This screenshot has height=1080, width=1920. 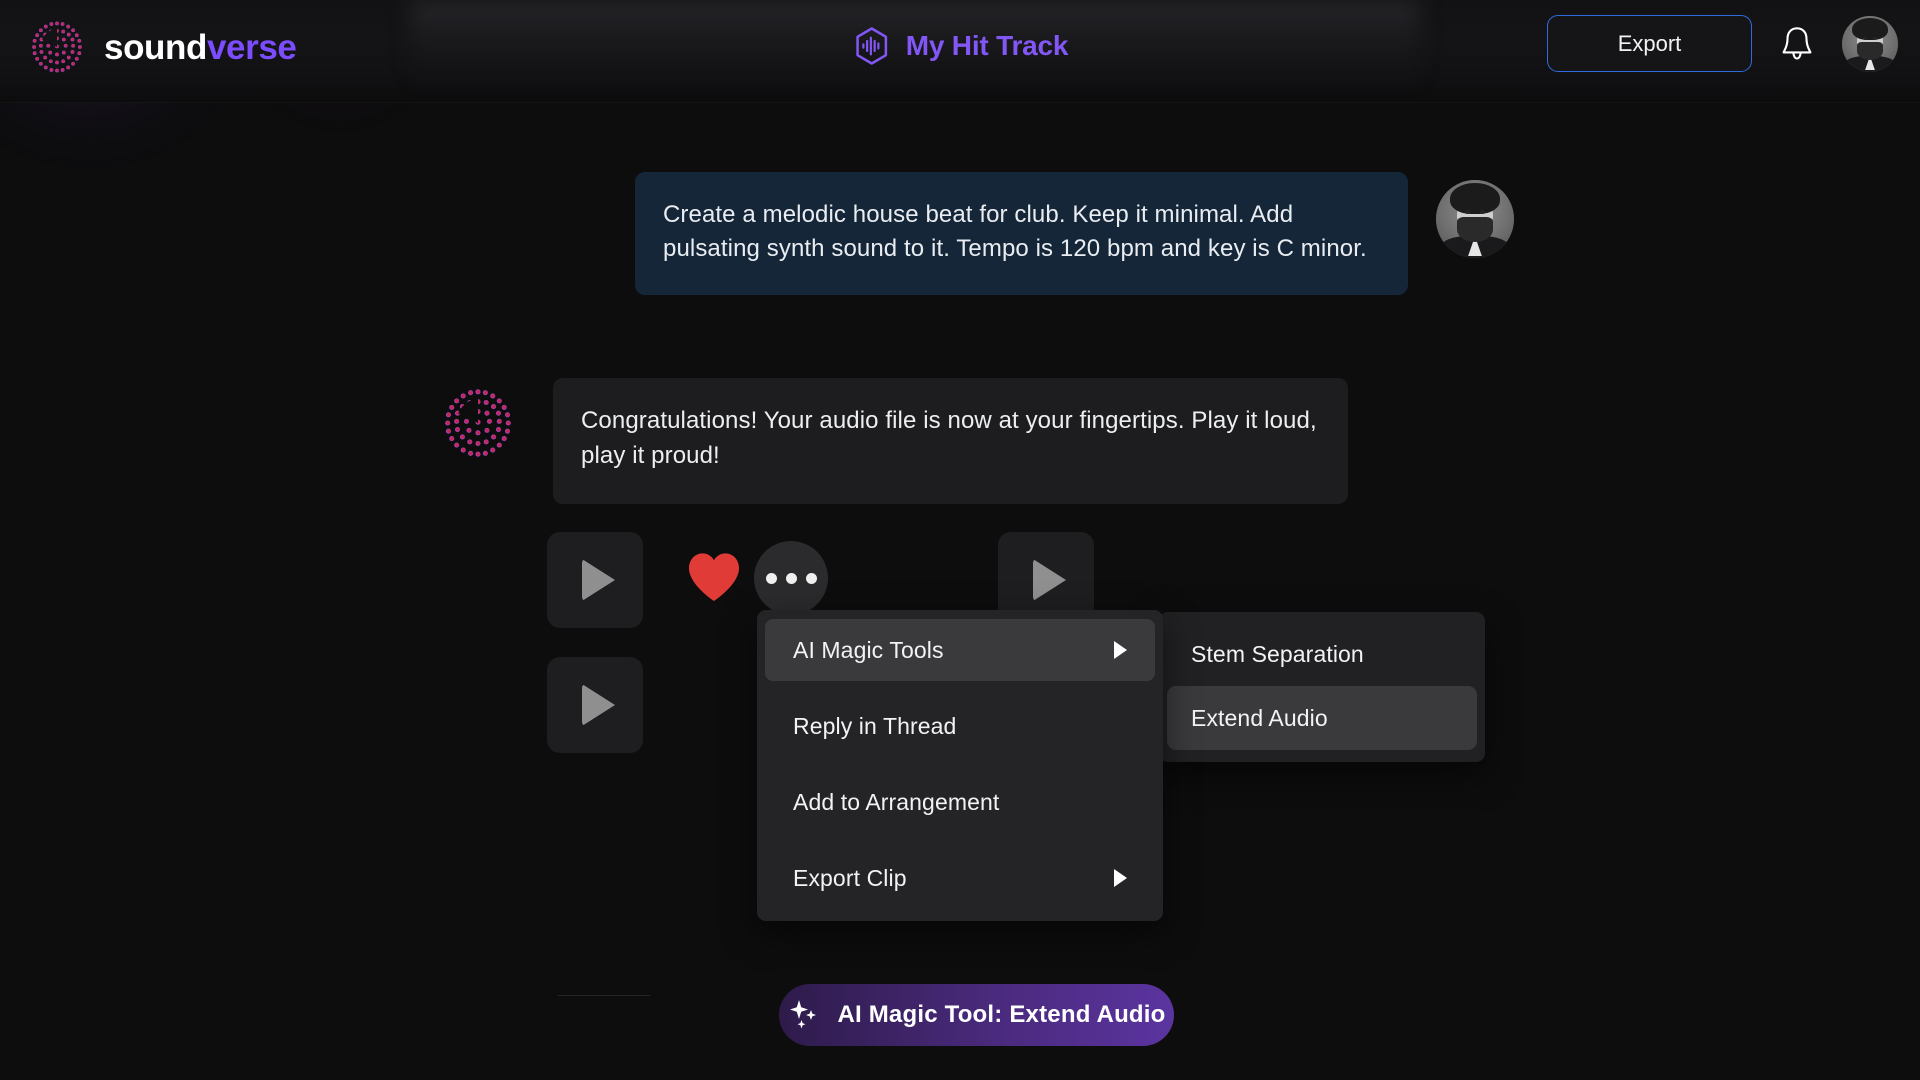 I want to click on notification-bell-icon, so click(x=1797, y=44).